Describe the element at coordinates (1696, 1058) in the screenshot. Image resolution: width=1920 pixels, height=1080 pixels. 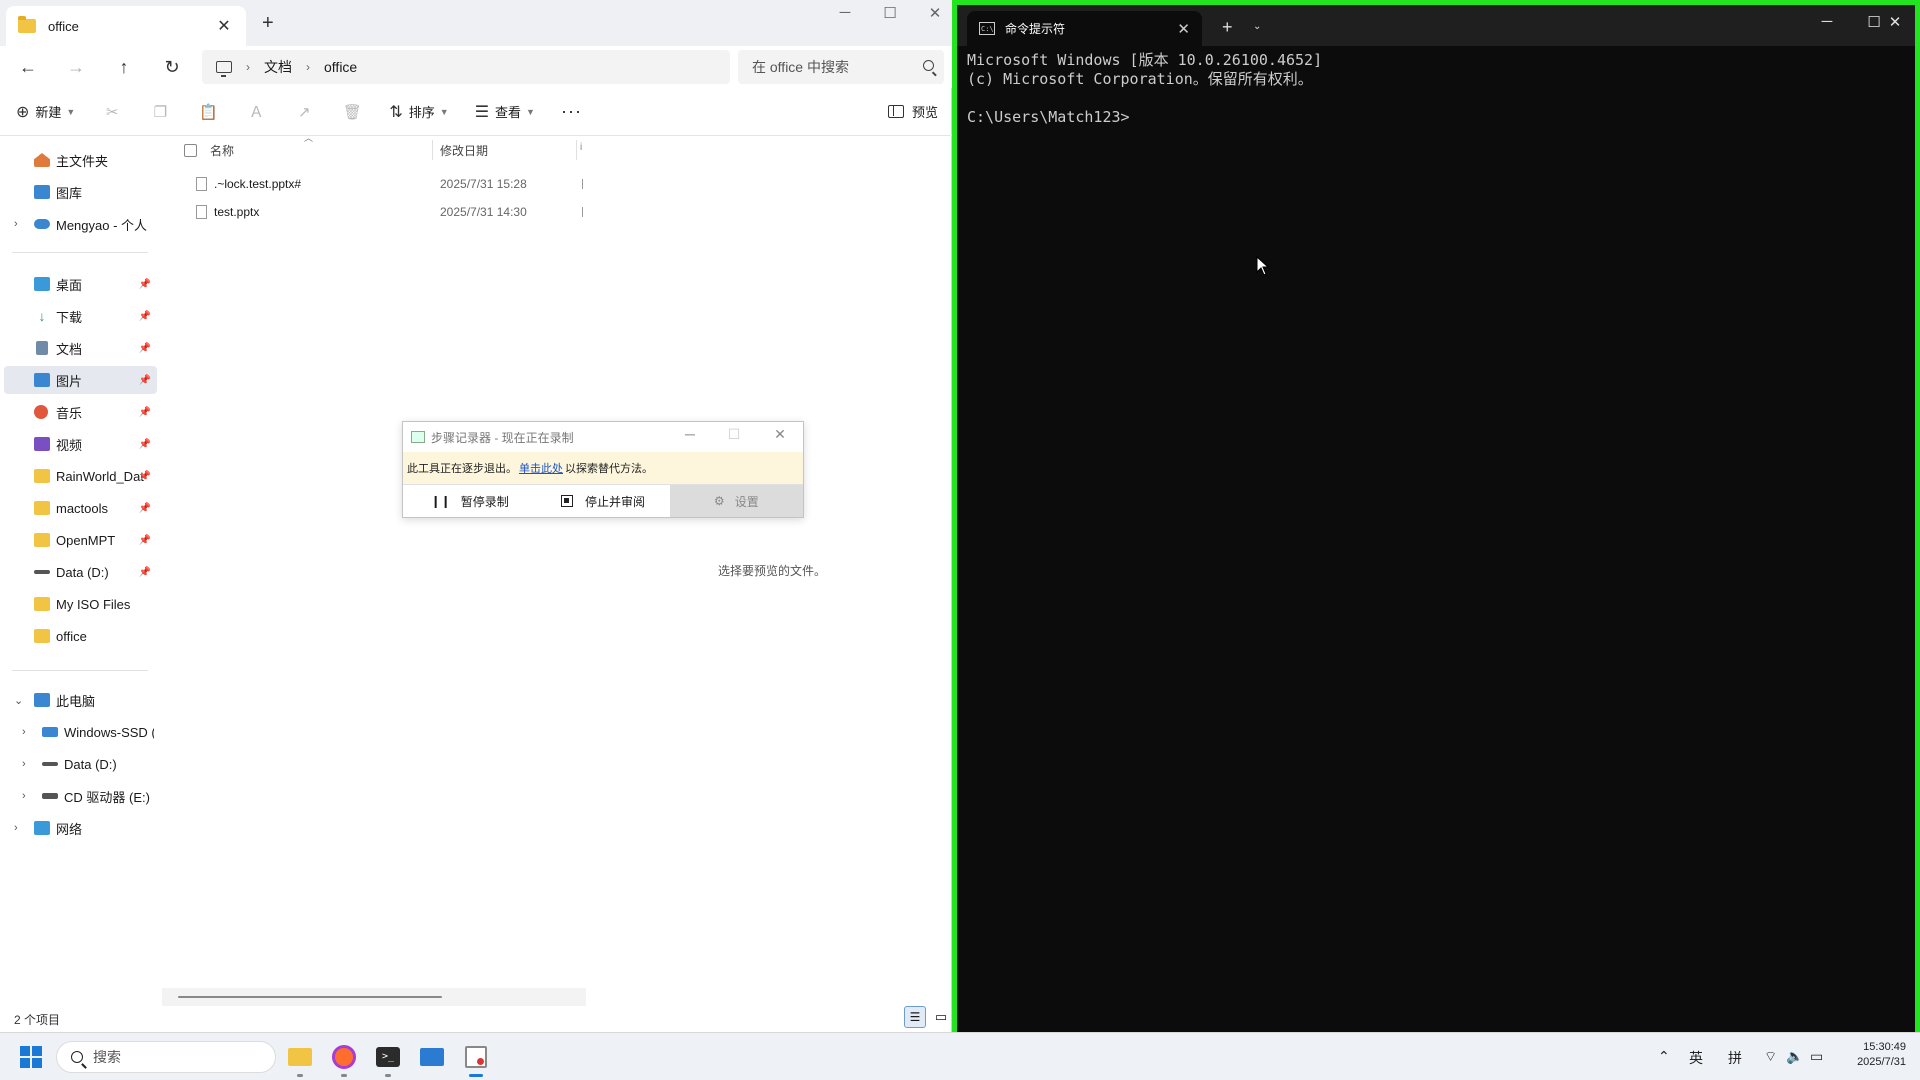
I see `ime-language: 英` at that location.